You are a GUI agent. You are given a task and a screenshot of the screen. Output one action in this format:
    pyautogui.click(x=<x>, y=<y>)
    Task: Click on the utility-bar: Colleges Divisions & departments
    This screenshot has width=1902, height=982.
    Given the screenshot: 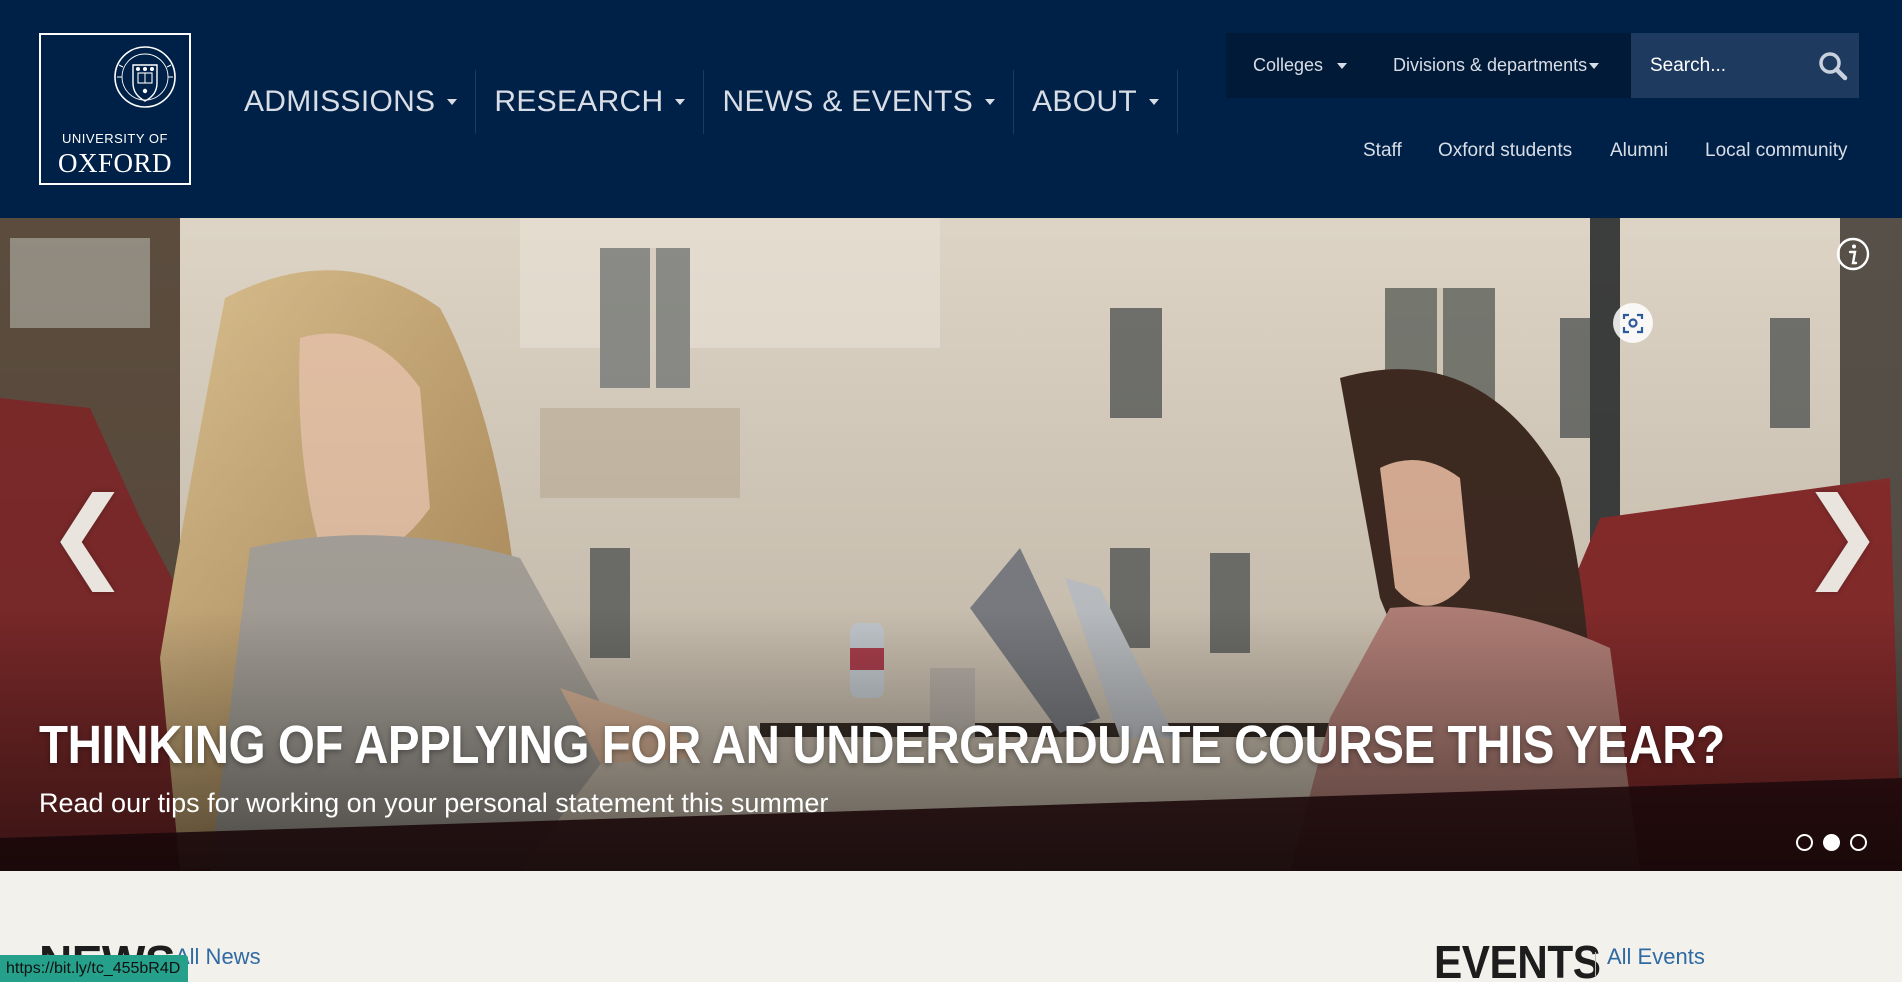 What is the action you would take?
    pyautogui.click(x=1542, y=65)
    